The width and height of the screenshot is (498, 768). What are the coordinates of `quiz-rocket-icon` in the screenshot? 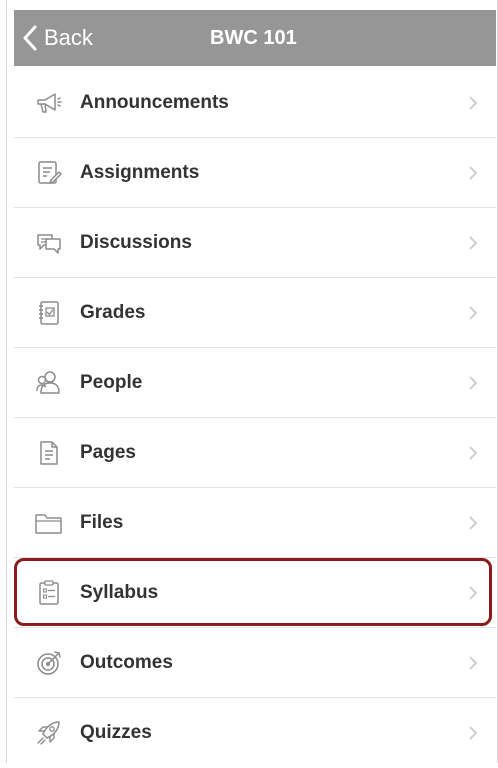 It's located at (49, 733).